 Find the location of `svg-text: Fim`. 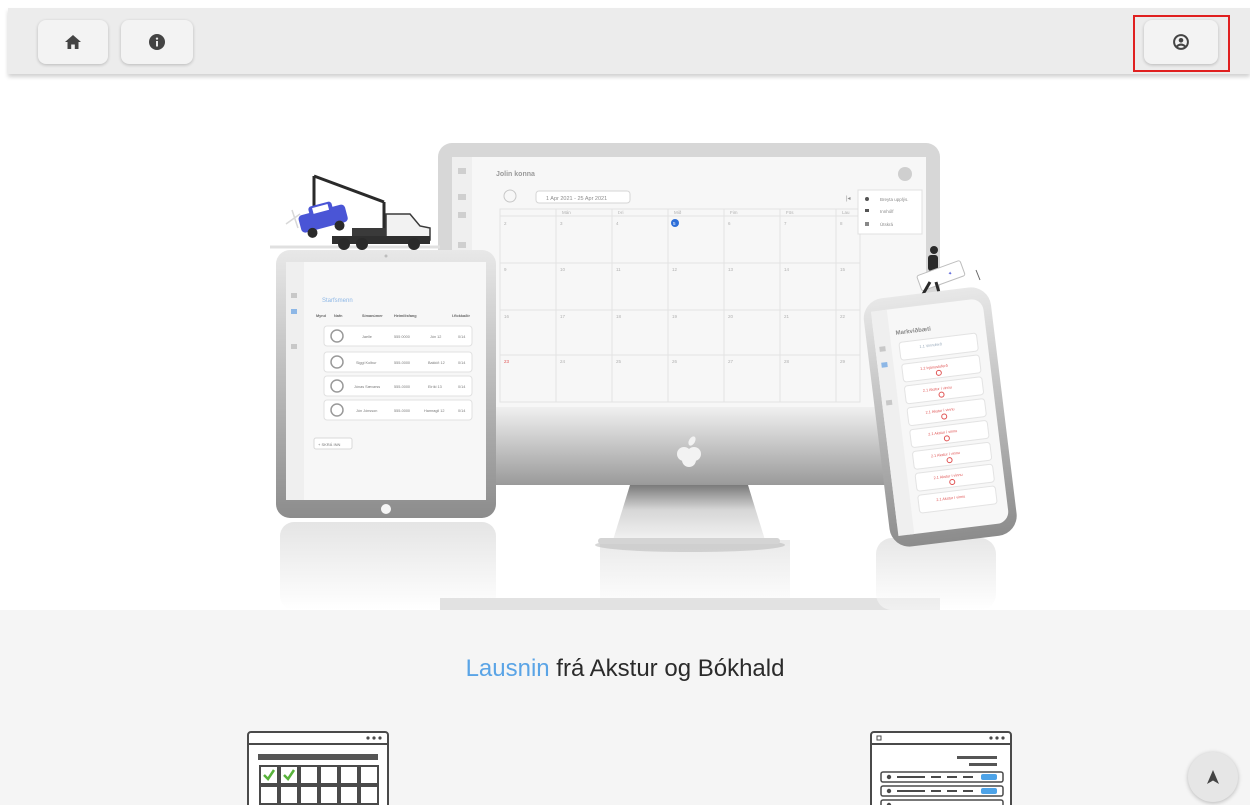

svg-text: Fim is located at coordinates (734, 212).